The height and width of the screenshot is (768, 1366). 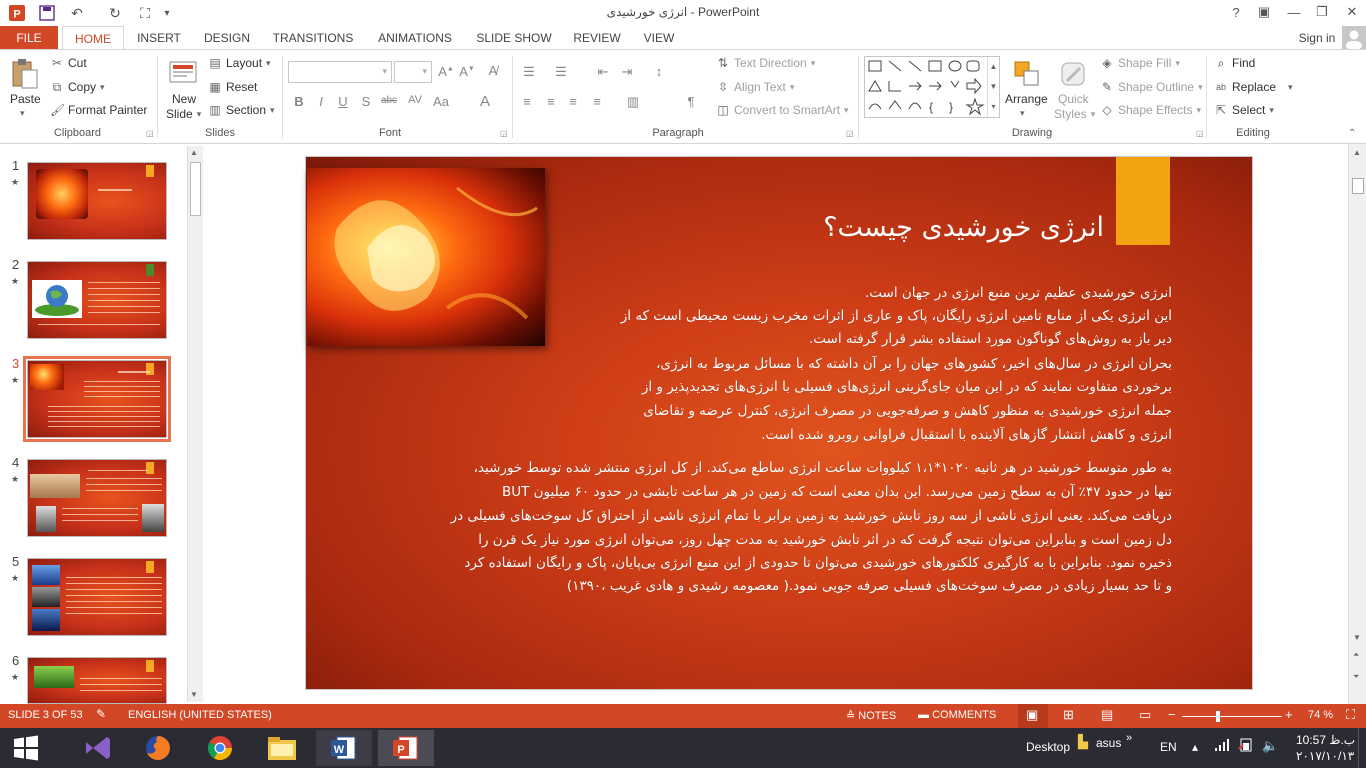 What do you see at coordinates (415, 100) in the screenshot?
I see `character-spacing-icon: AV` at bounding box center [415, 100].